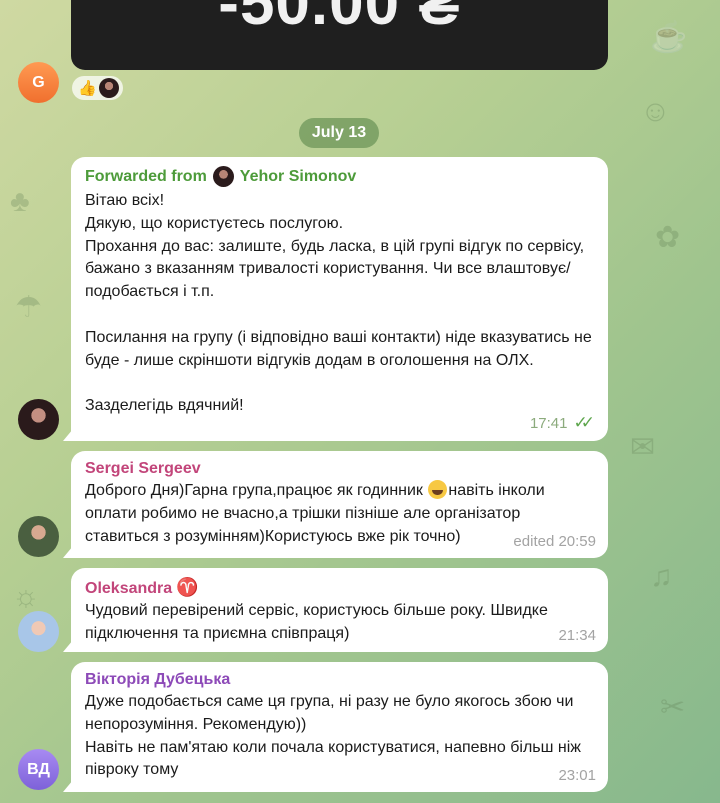 The width and height of the screenshot is (720, 803). I want to click on message-meta: 21:34, so click(577, 635).